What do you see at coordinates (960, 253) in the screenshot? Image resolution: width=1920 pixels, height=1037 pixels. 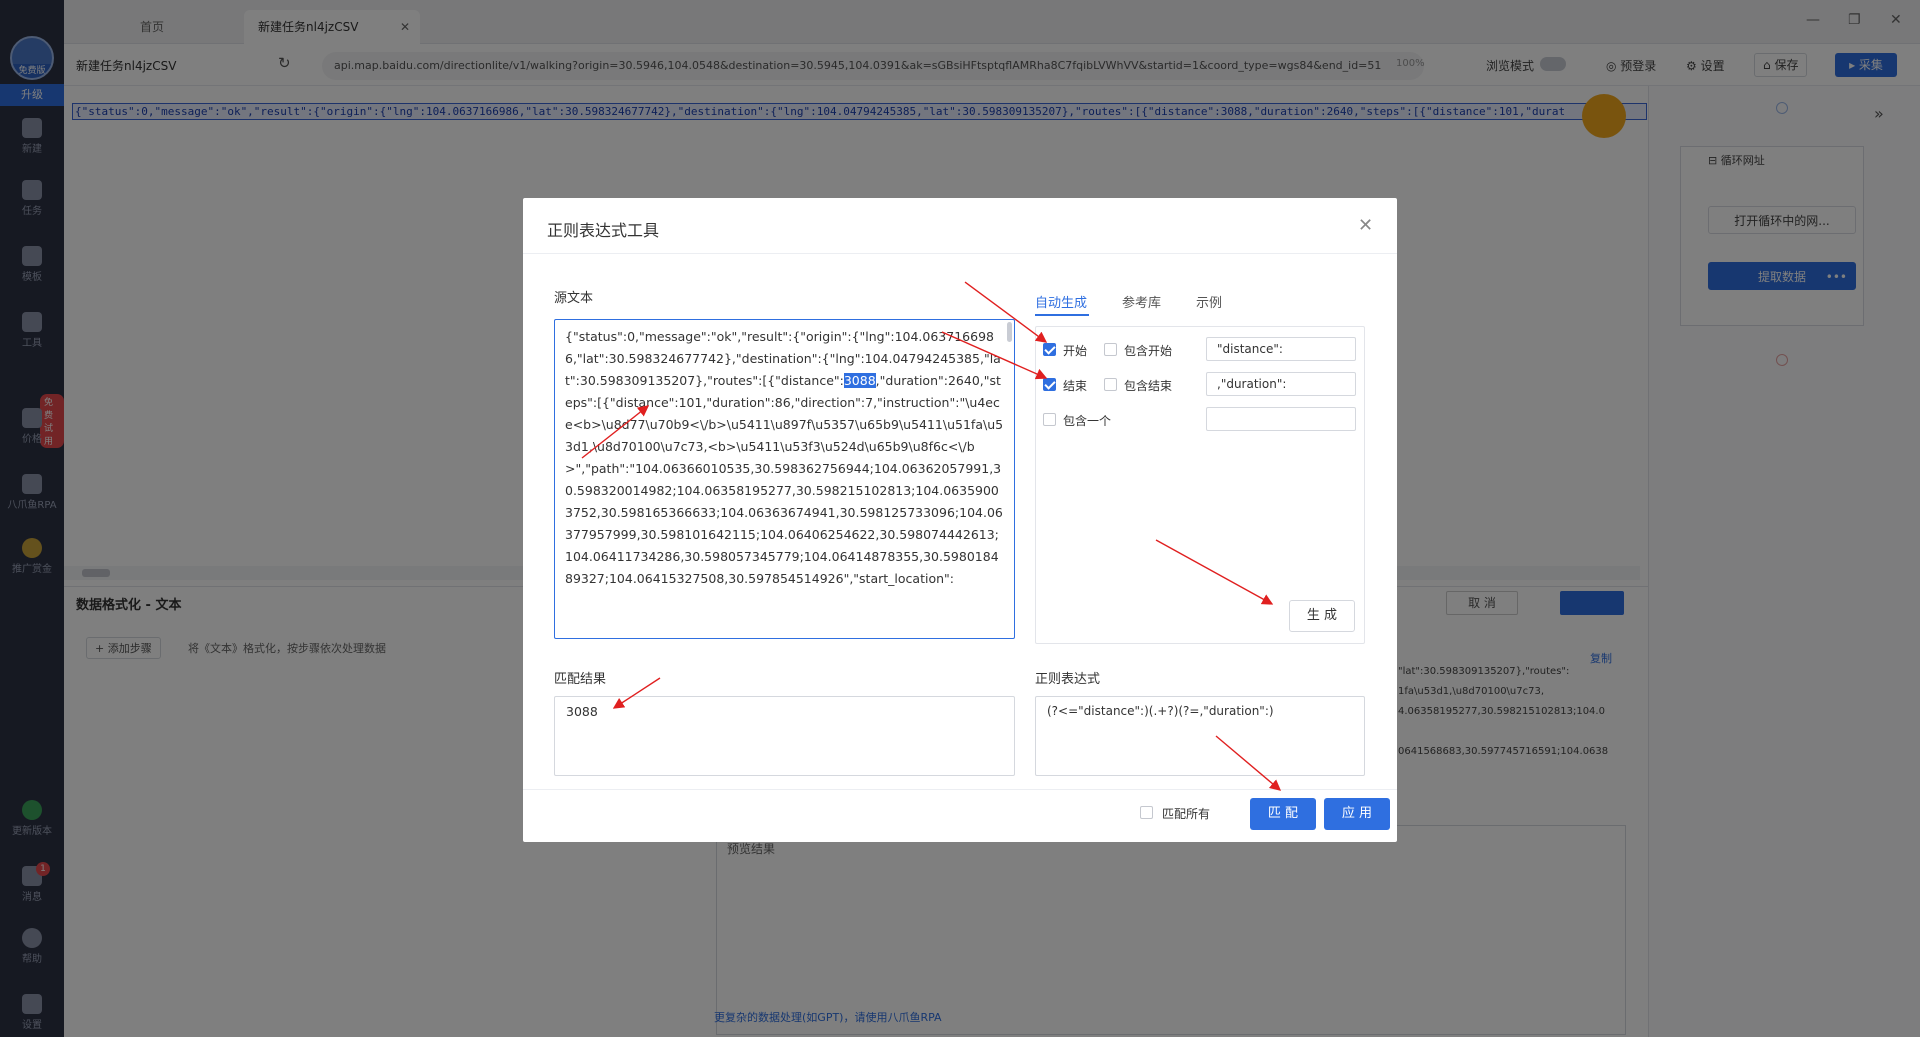 I see `dialog-divider` at bounding box center [960, 253].